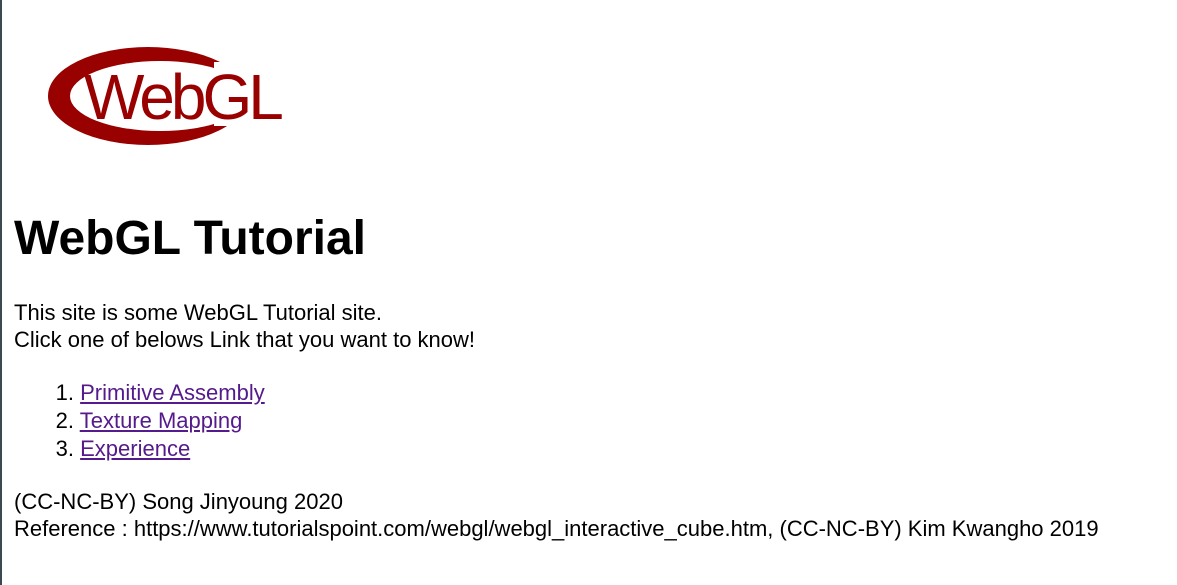 The height and width of the screenshot is (585, 1177). What do you see at coordinates (190, 238) in the screenshot?
I see `page-title: WebGL Tutorial` at bounding box center [190, 238].